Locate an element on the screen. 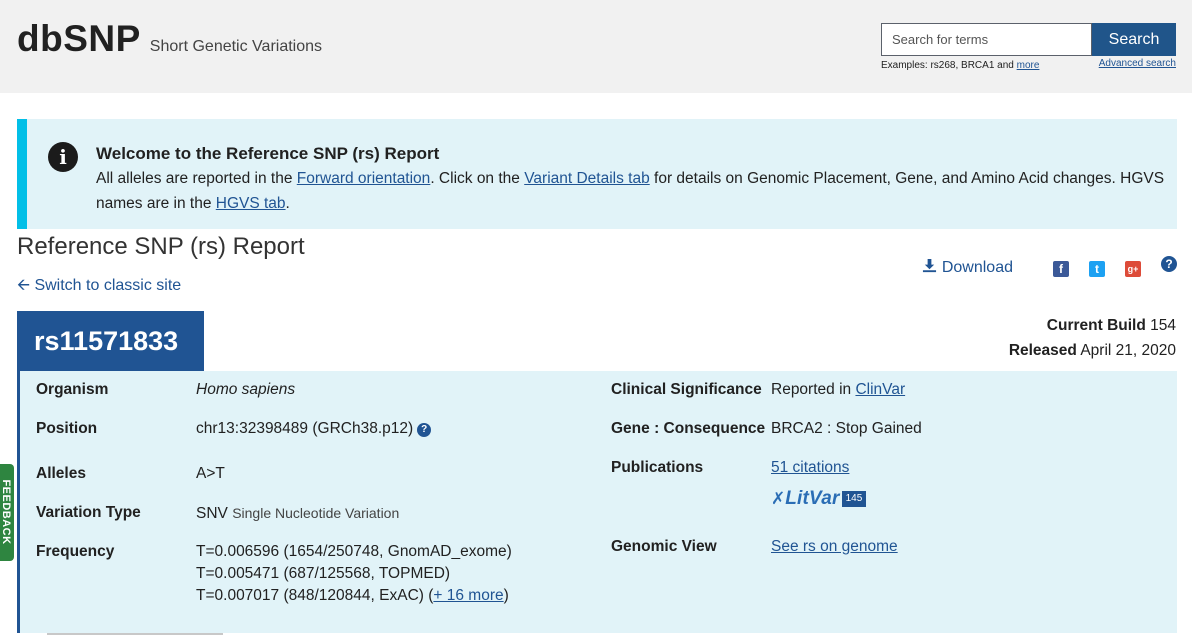 The height and width of the screenshot is (637, 1192). litvar-count-badge: 145 is located at coordinates (854, 499).